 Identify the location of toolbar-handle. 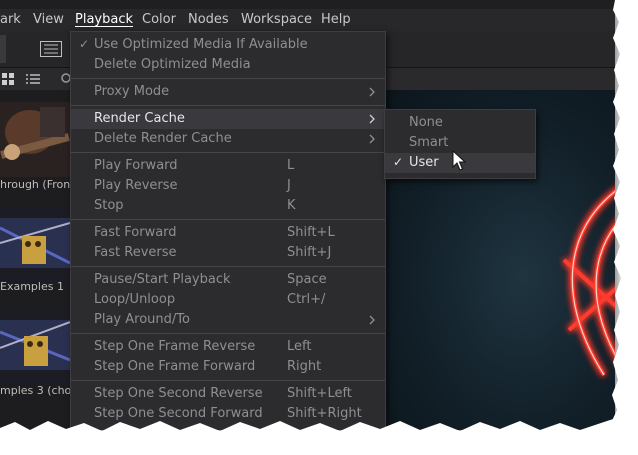
(3, 49).